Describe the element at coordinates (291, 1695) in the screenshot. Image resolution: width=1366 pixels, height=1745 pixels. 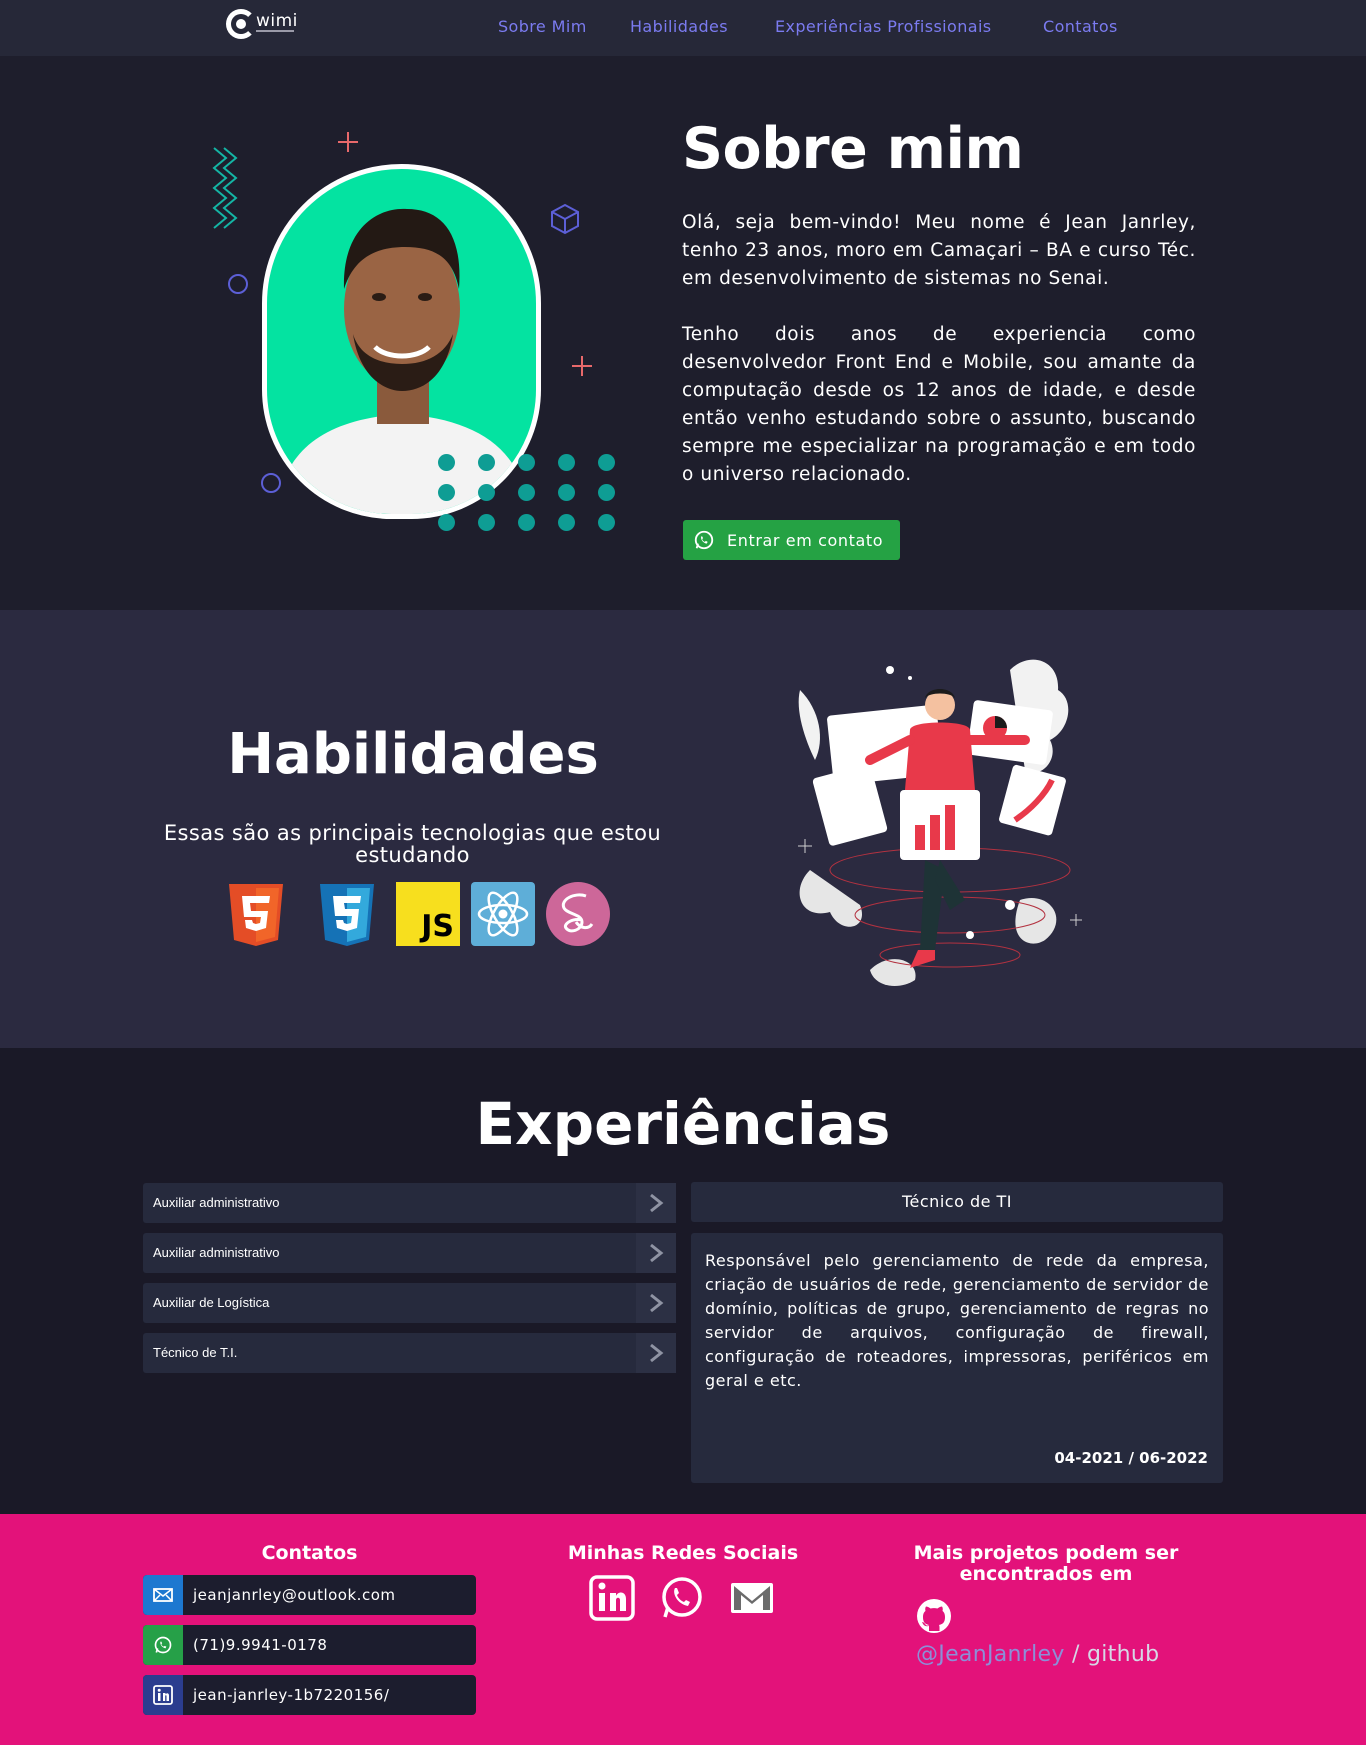
I see `contact-linkedin-text: jean-janrley-1b7220156/` at that location.